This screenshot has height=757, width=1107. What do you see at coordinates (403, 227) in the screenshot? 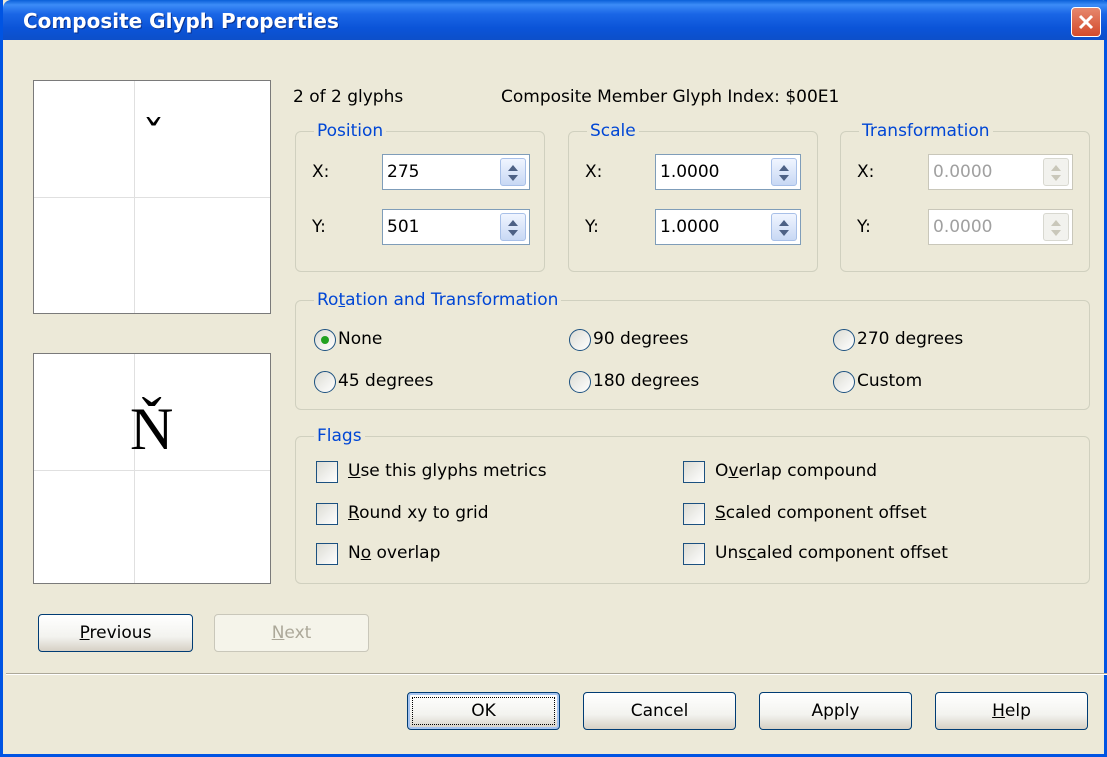
I see `position-y-value: 501` at bounding box center [403, 227].